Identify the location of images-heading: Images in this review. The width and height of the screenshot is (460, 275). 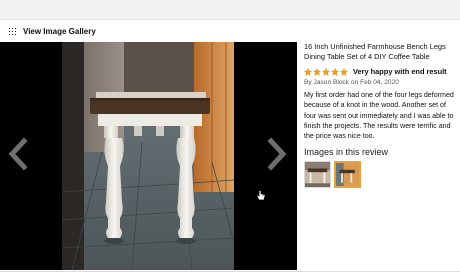
(346, 152).